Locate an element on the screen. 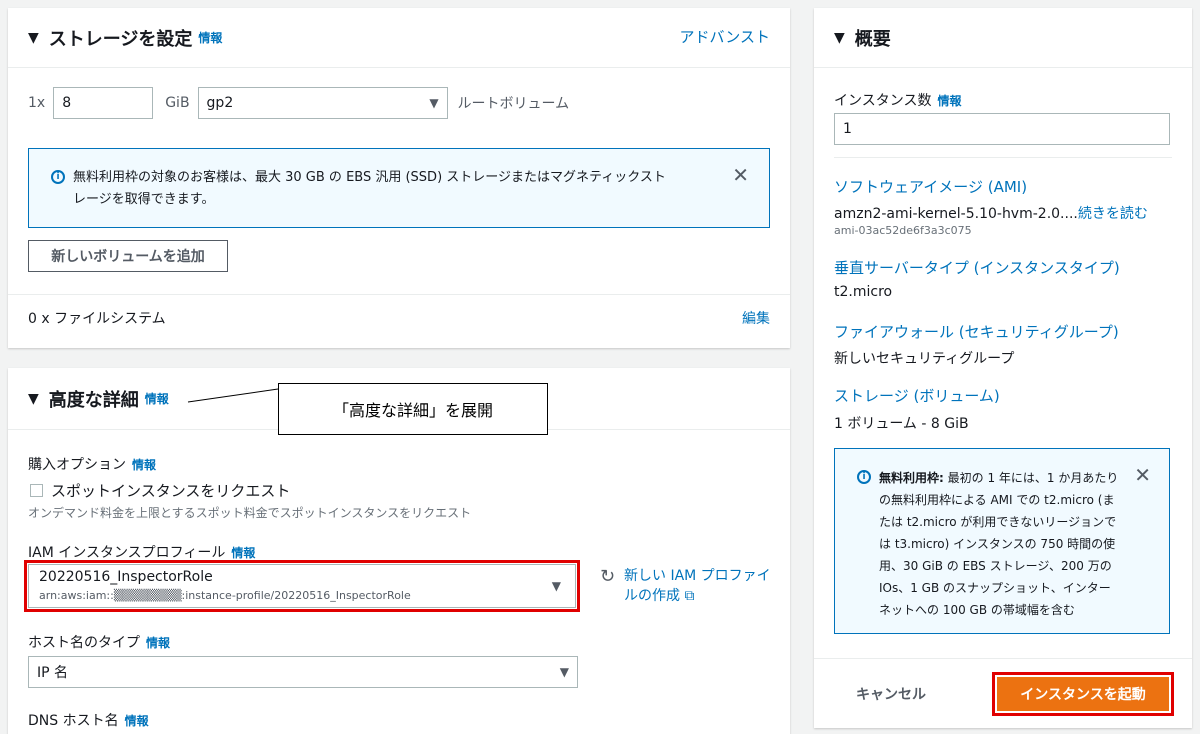 This screenshot has width=1200, height=734. storage-value: 1 ボリューム - 8 GiB is located at coordinates (901, 424).